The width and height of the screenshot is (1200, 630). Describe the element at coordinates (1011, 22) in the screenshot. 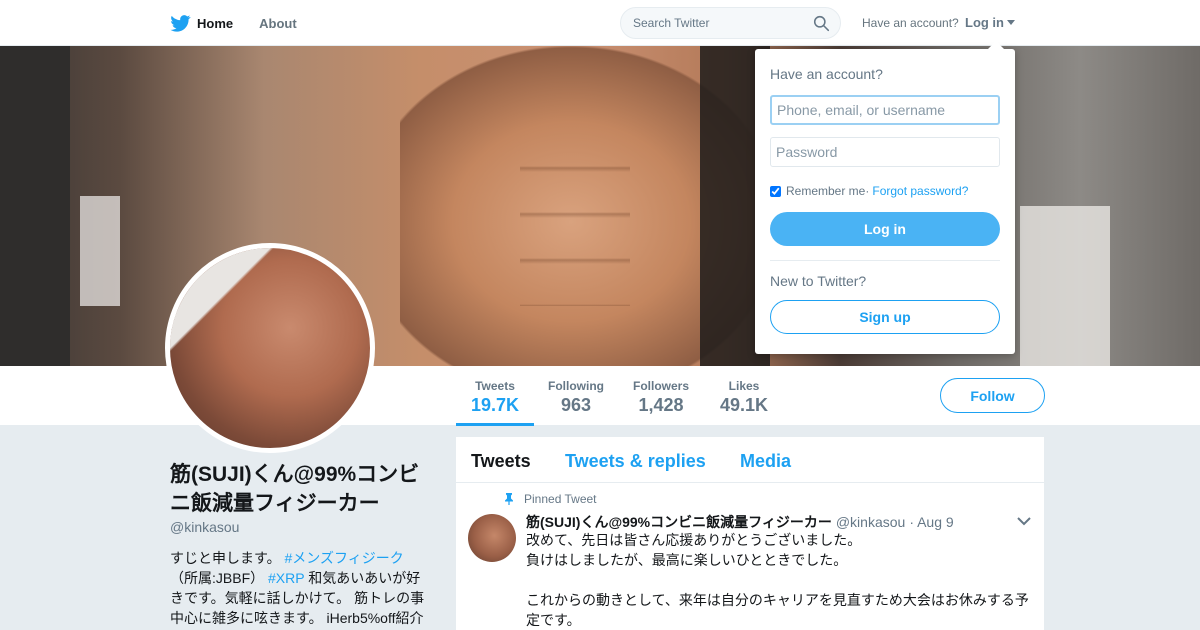

I see `caret-down-icon` at that location.